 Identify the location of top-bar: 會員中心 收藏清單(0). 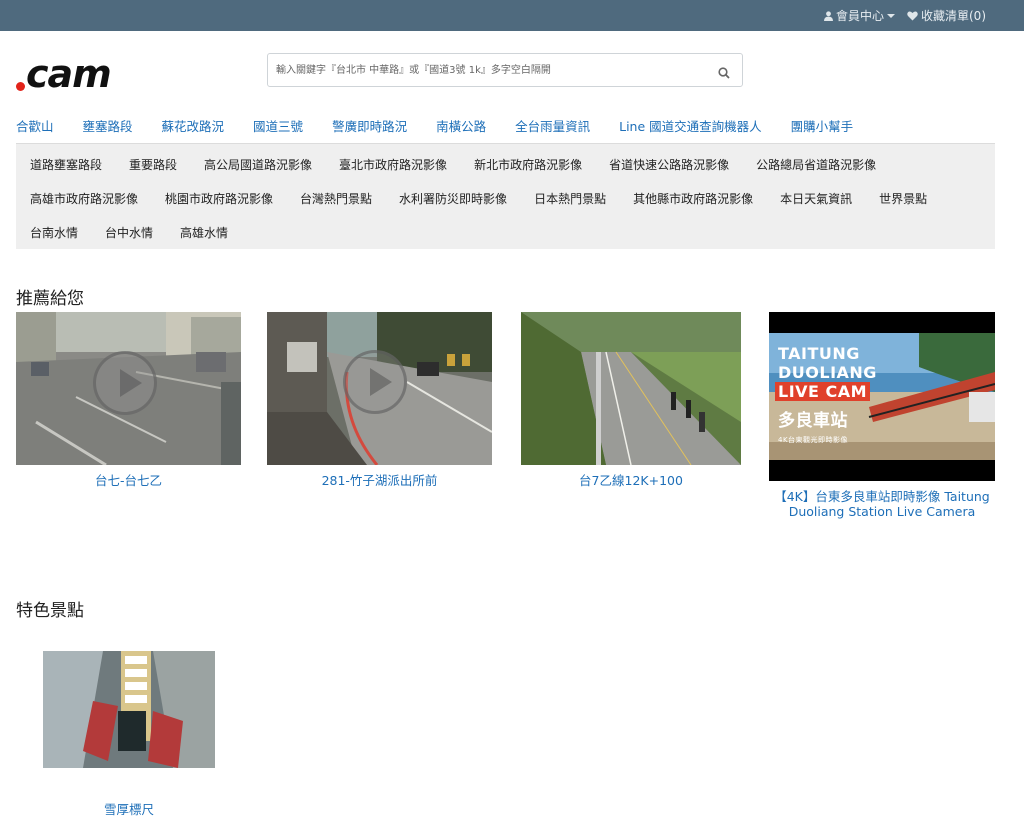
(512, 15).